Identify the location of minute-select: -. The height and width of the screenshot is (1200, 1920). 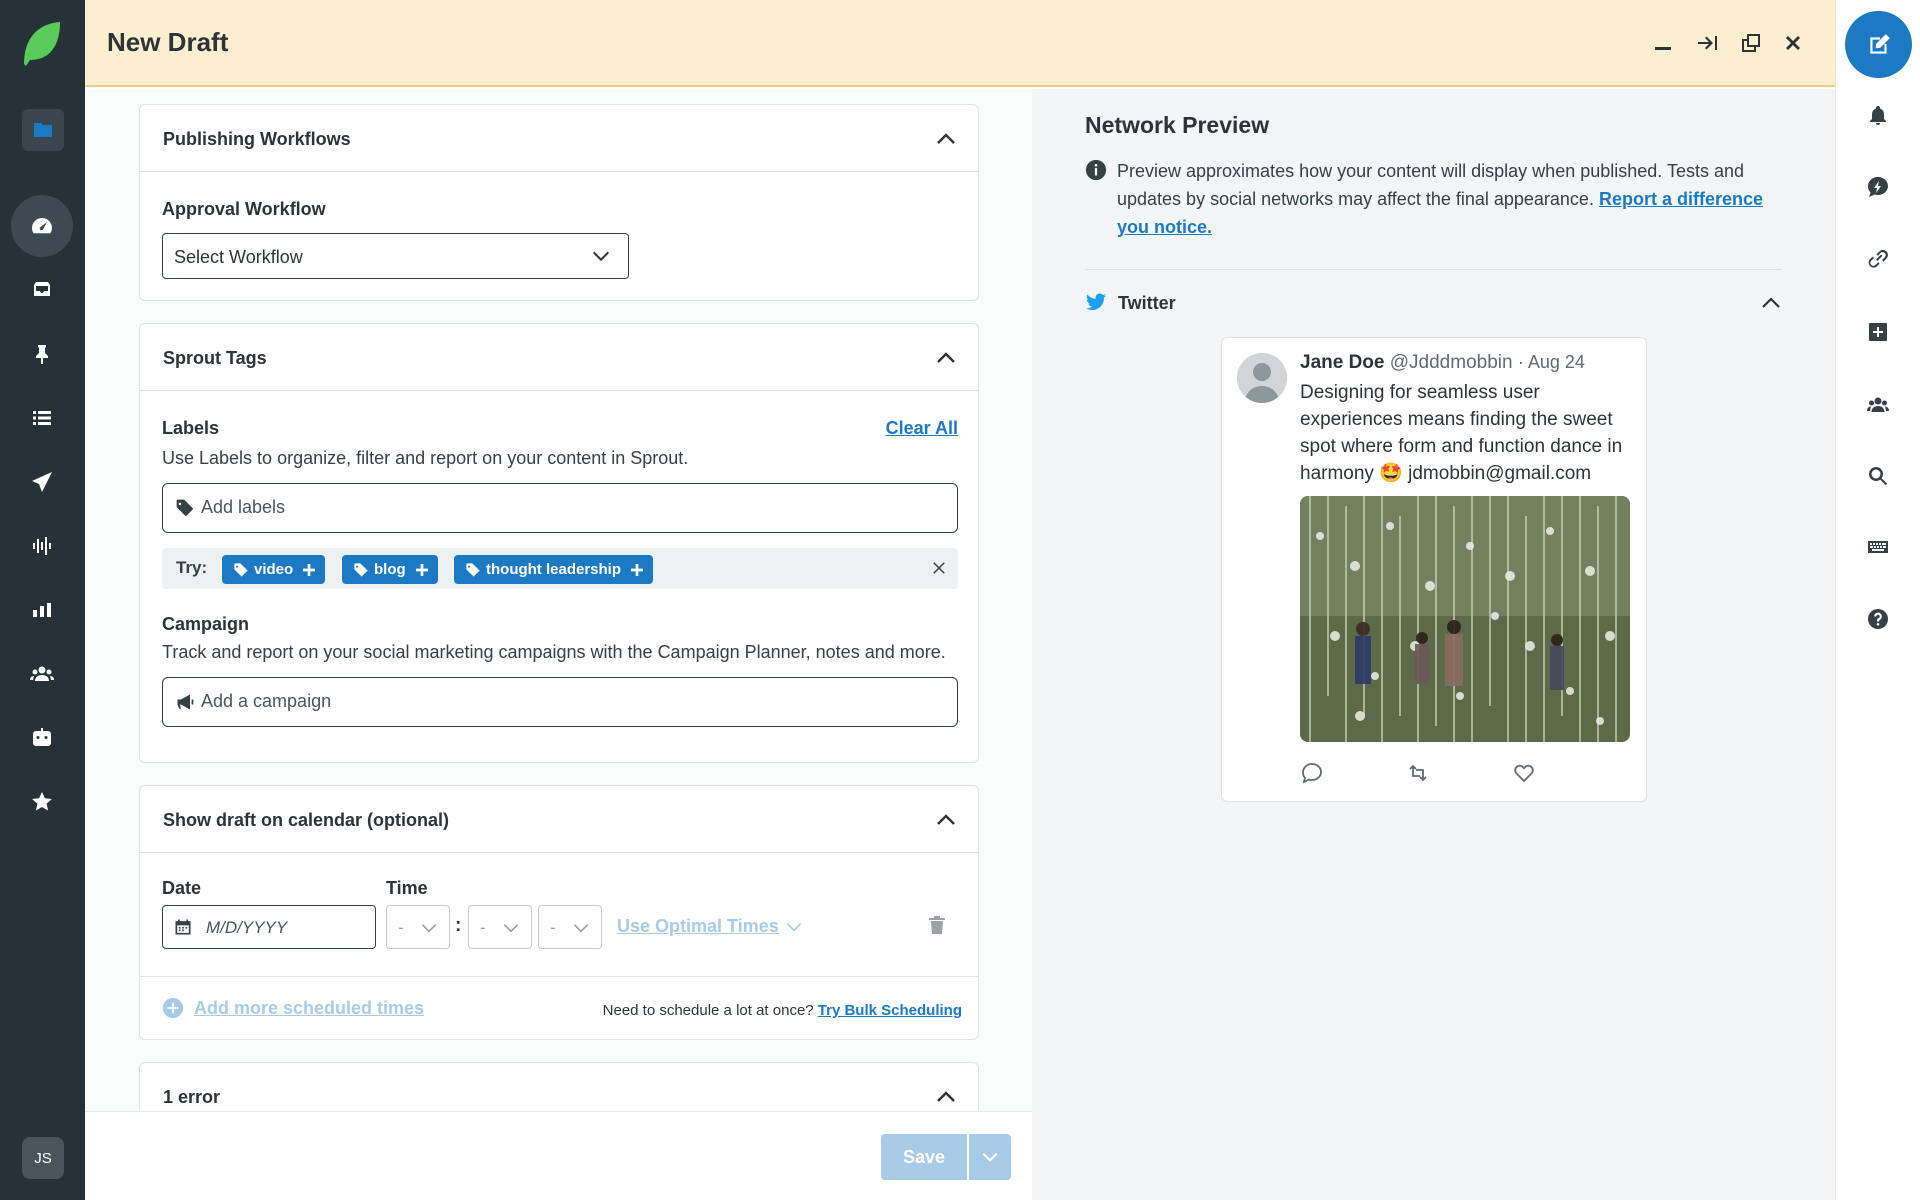
(500, 927).